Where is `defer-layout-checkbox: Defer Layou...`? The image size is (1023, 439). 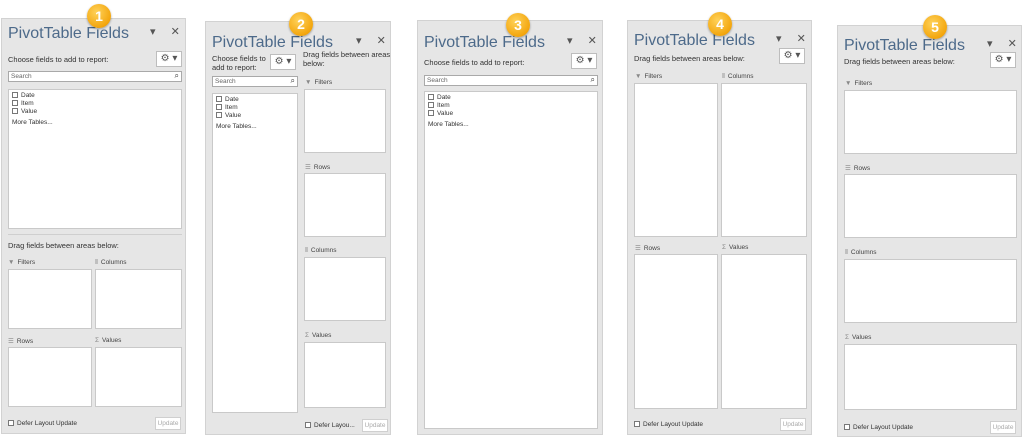
defer-layout-checkbox: Defer Layou... is located at coordinates (330, 425).